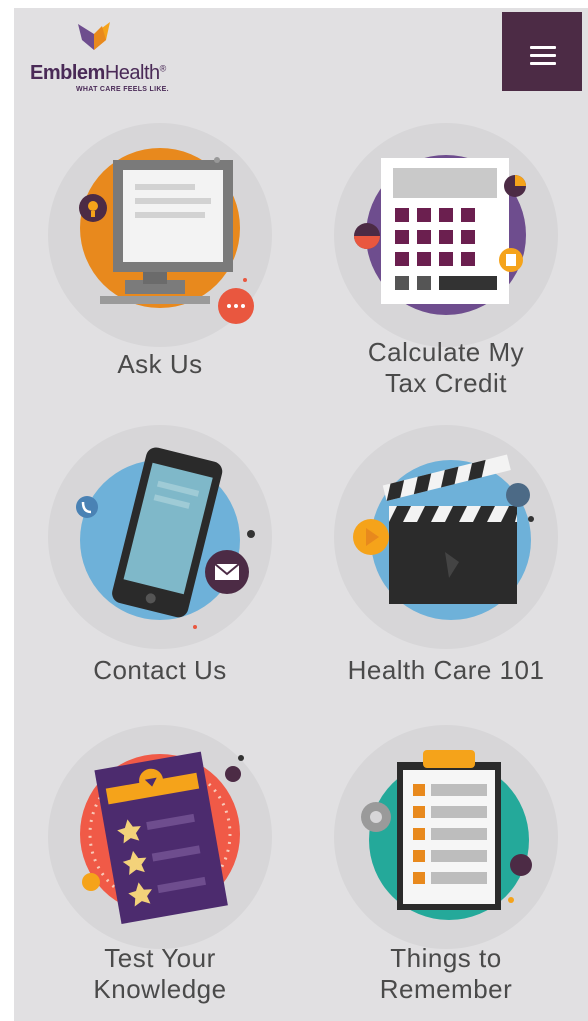 This screenshot has height=1021, width=588. Describe the element at coordinates (122, 89) in the screenshot. I see `logo-tagline: WHAT CARE FEELS LIKE.` at that location.